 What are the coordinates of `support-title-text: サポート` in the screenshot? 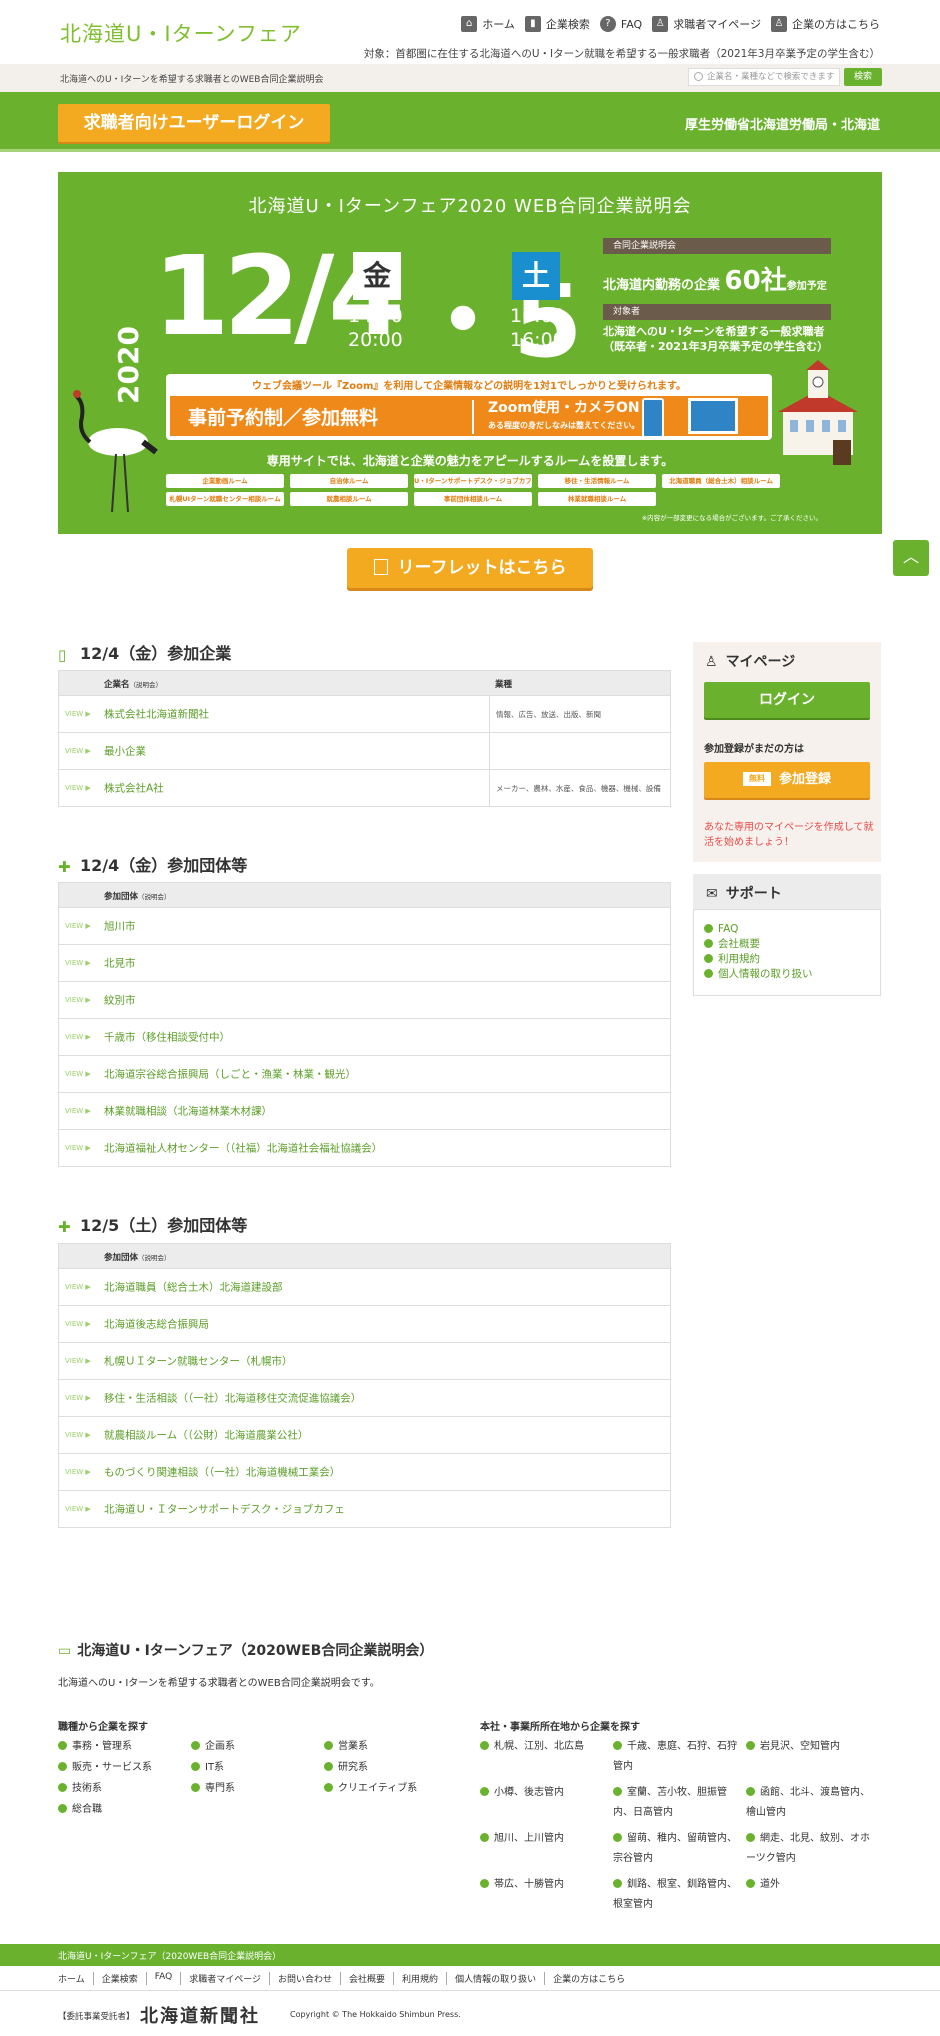 It's located at (753, 894).